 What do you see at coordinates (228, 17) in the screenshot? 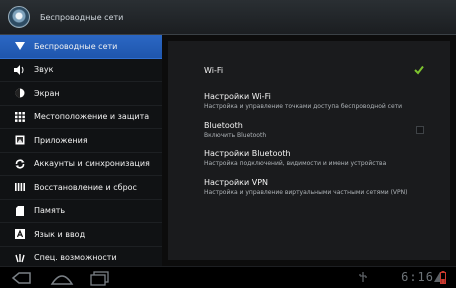
I see `action-bar: Беспроводные сети` at bounding box center [228, 17].